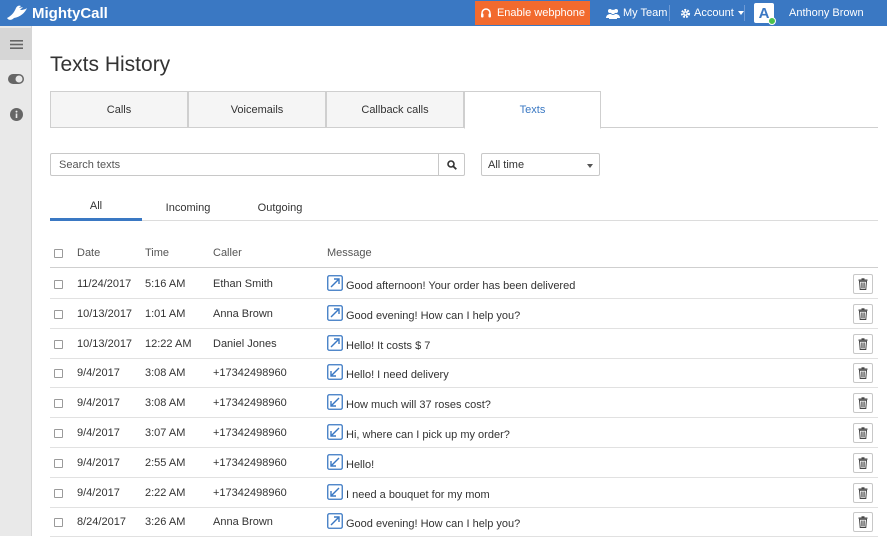 The height and width of the screenshot is (539, 887). Describe the element at coordinates (16, 44) in the screenshot. I see `sidebar-menu-button` at that location.